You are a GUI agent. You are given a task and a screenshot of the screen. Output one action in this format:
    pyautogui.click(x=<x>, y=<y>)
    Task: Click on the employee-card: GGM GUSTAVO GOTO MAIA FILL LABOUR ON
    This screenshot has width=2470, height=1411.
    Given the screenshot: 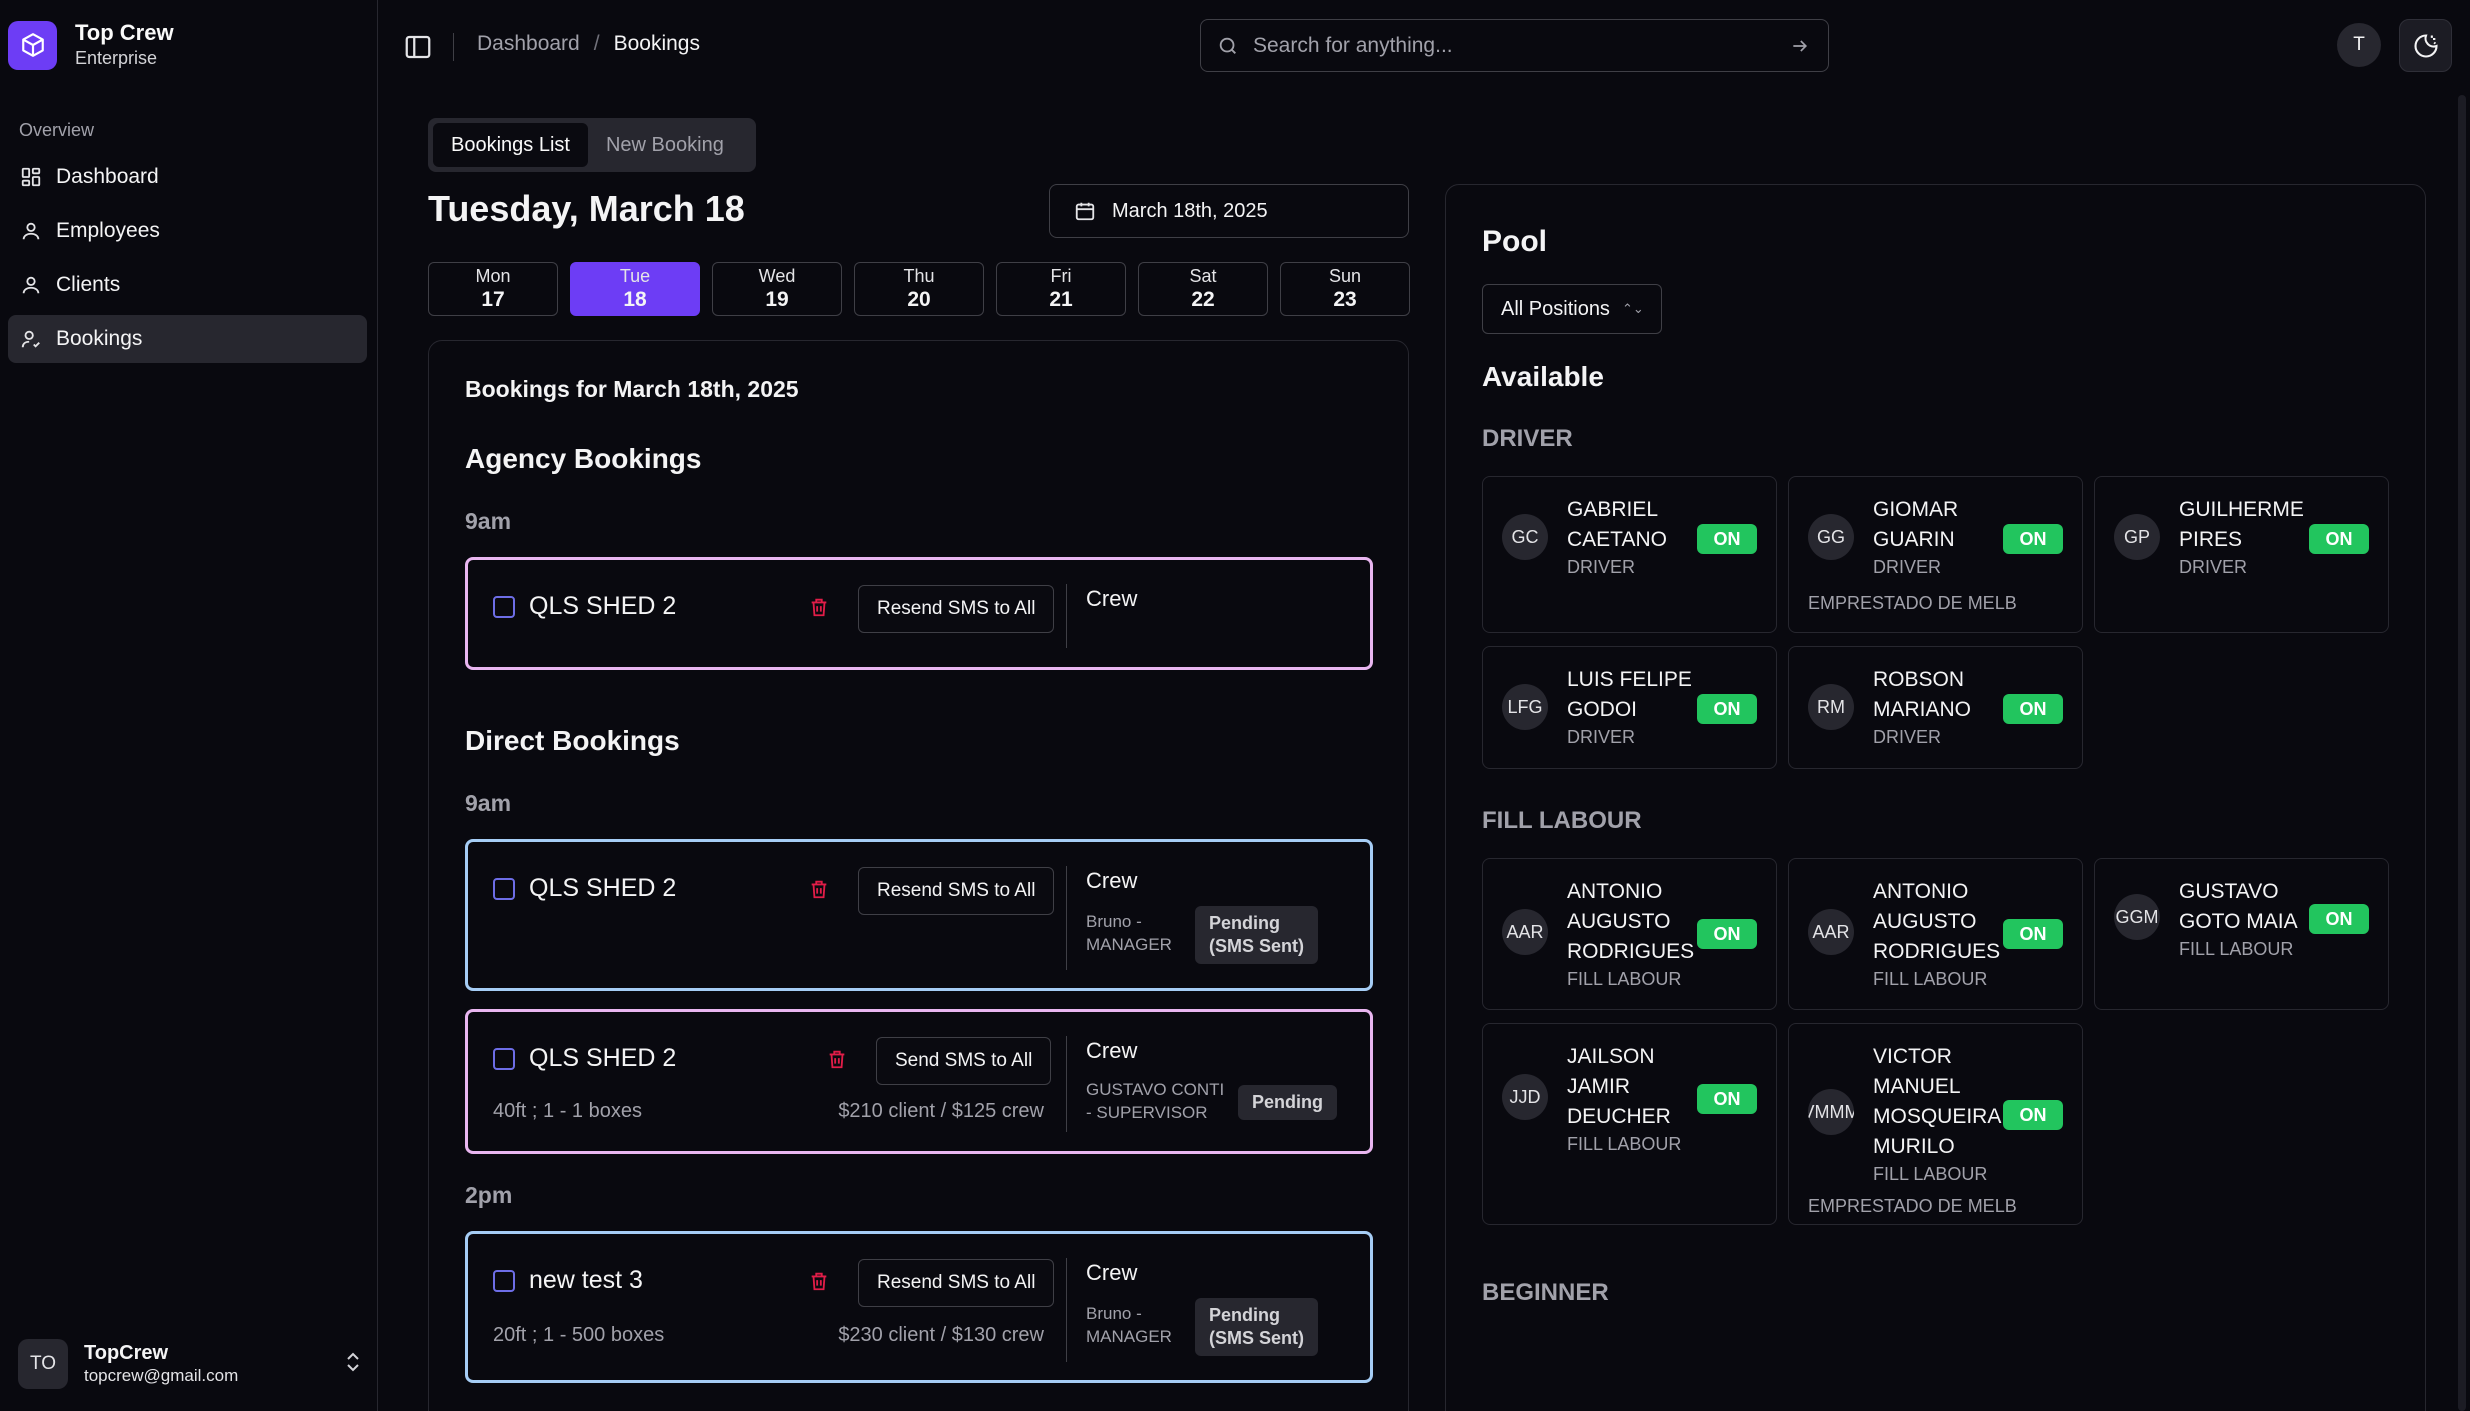 What is the action you would take?
    pyautogui.click(x=2241, y=934)
    